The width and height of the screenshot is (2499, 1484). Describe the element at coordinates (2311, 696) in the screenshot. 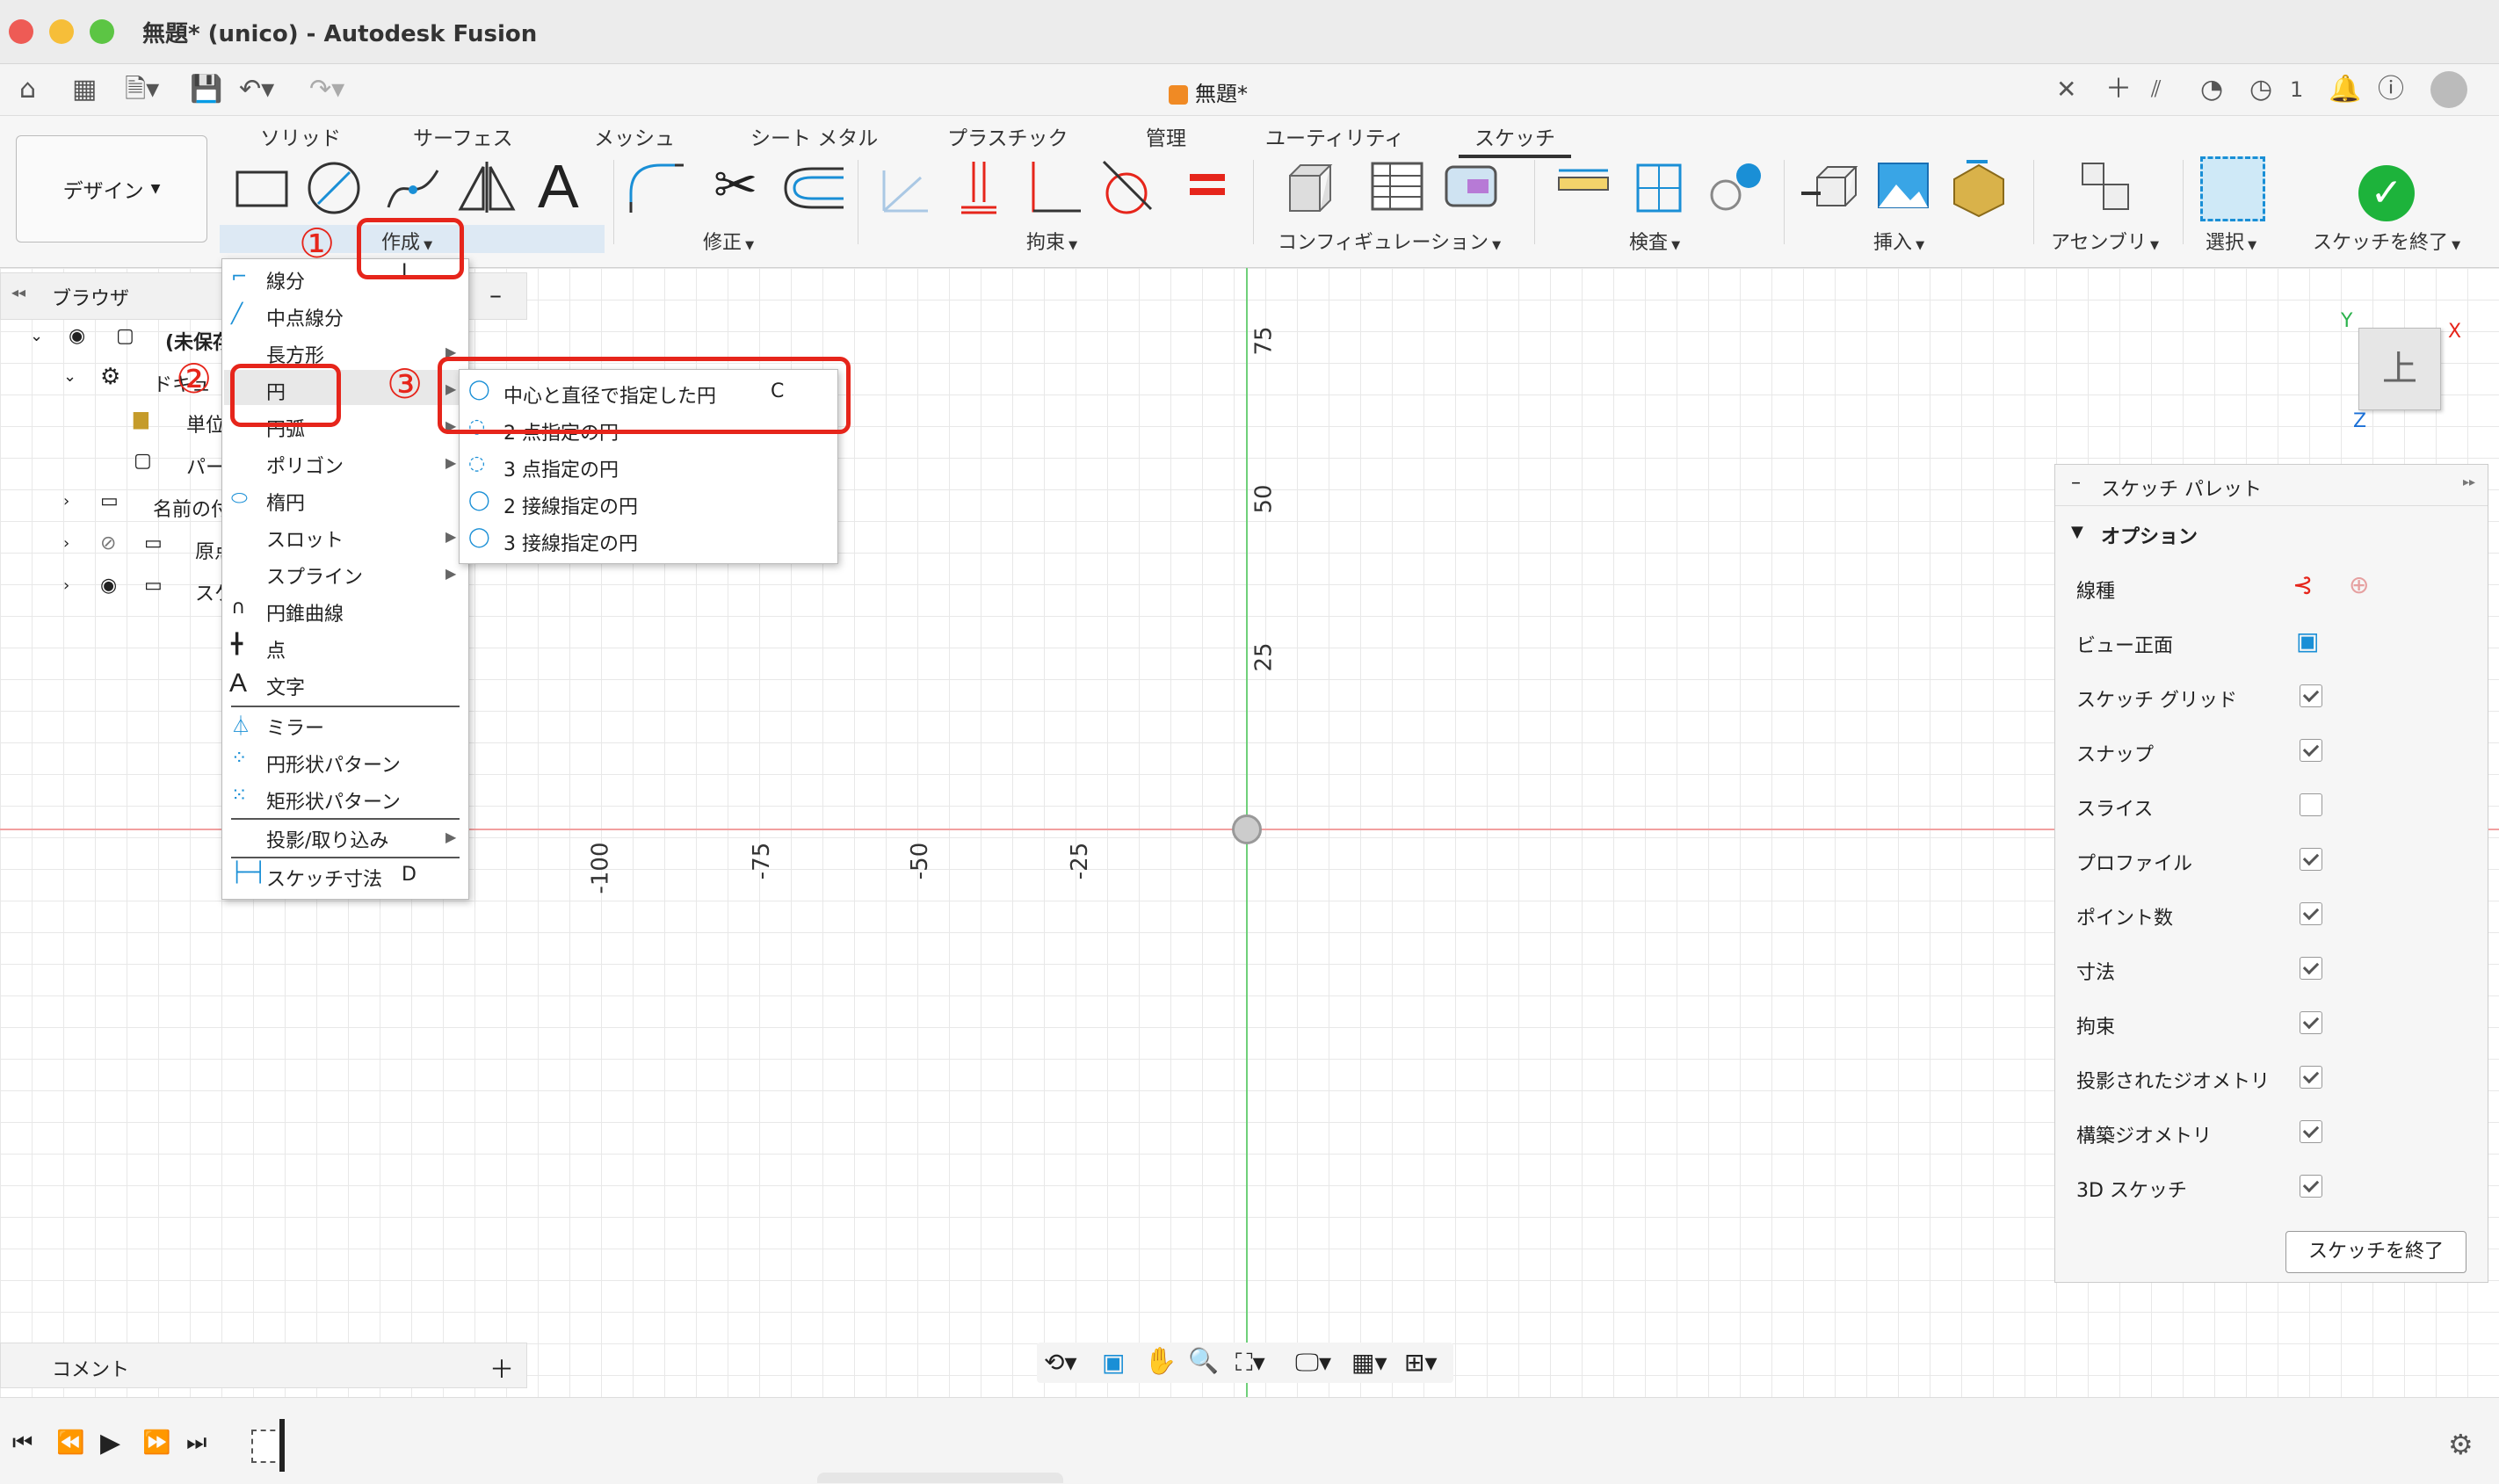

I see `sketch-grid-checkbox` at that location.